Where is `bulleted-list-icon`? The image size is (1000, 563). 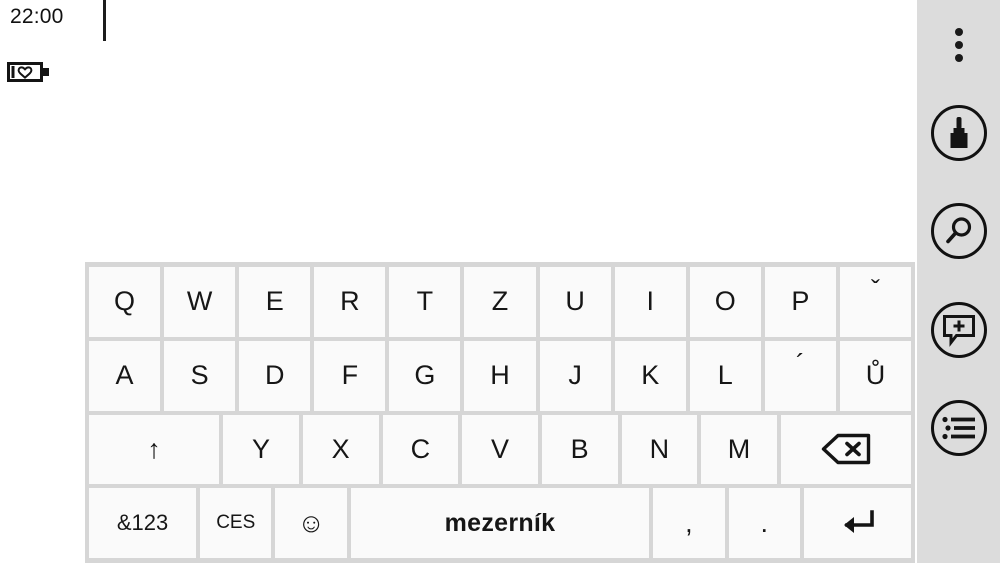 bulleted-list-icon is located at coordinates (958, 428).